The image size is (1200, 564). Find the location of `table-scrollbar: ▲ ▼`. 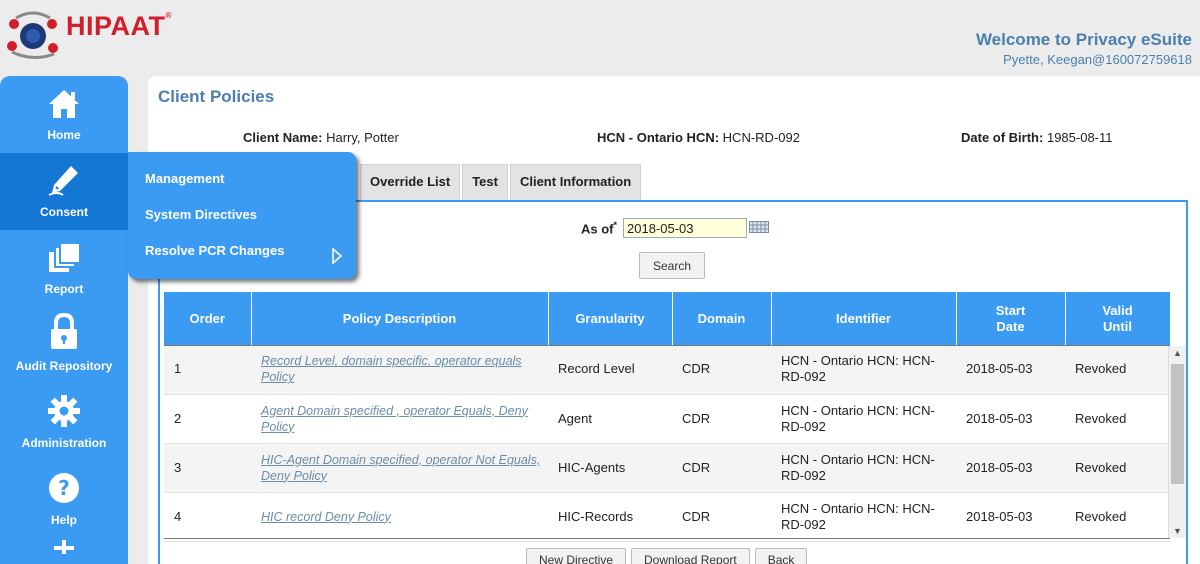

table-scrollbar: ▲ ▼ is located at coordinates (1177, 442).